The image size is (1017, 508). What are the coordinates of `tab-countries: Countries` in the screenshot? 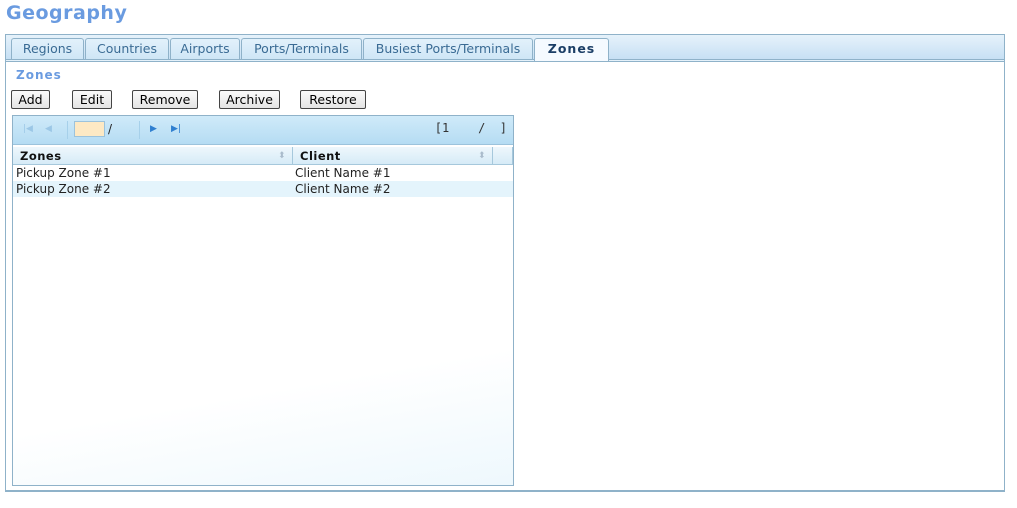 It's located at (127, 48).